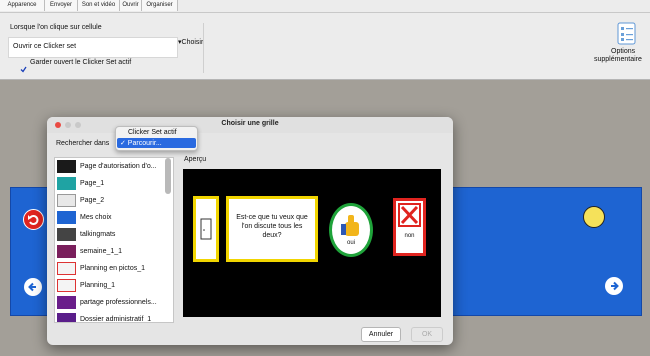 This screenshot has height=356, width=650. What do you see at coordinates (614, 286) in the screenshot?
I see `arrow-right-icon` at bounding box center [614, 286].